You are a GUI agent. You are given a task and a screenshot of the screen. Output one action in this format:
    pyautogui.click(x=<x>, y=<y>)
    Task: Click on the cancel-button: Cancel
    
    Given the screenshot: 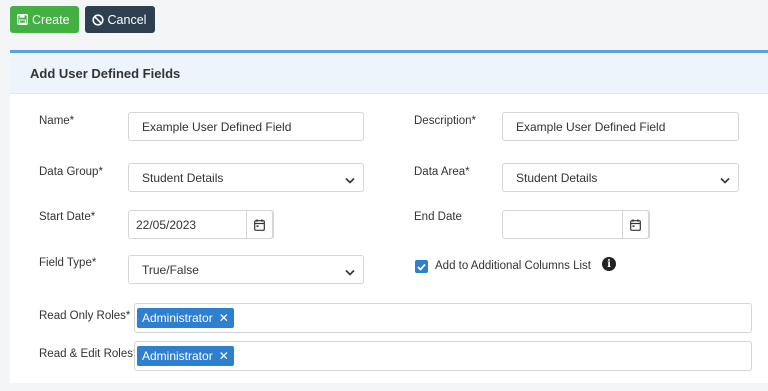 What is the action you would take?
    pyautogui.click(x=120, y=19)
    